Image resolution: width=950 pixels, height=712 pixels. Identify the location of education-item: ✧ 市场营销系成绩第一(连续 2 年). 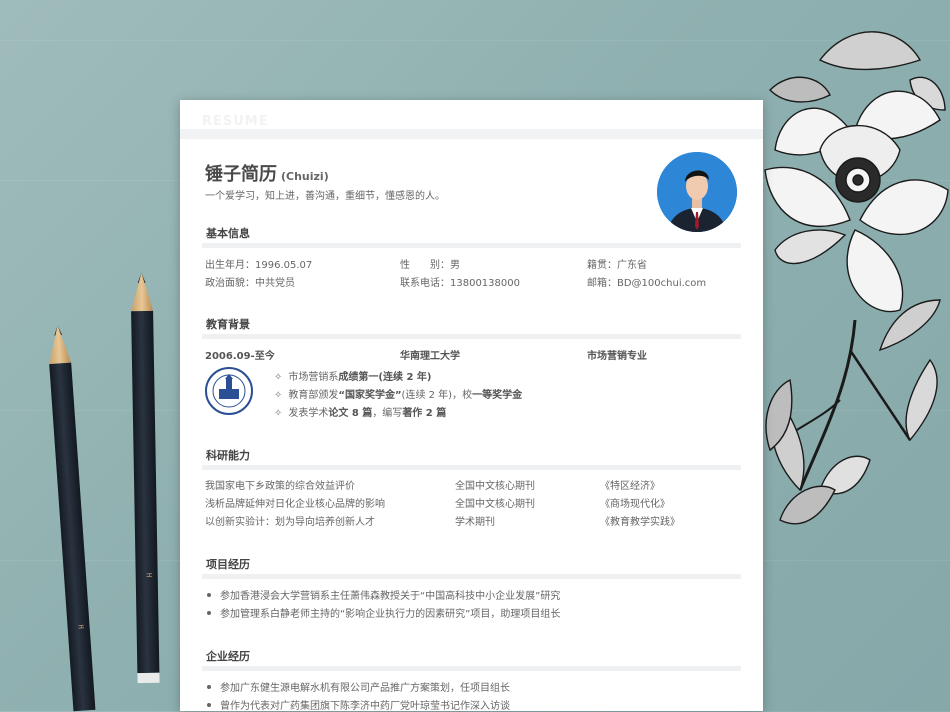
(353, 377).